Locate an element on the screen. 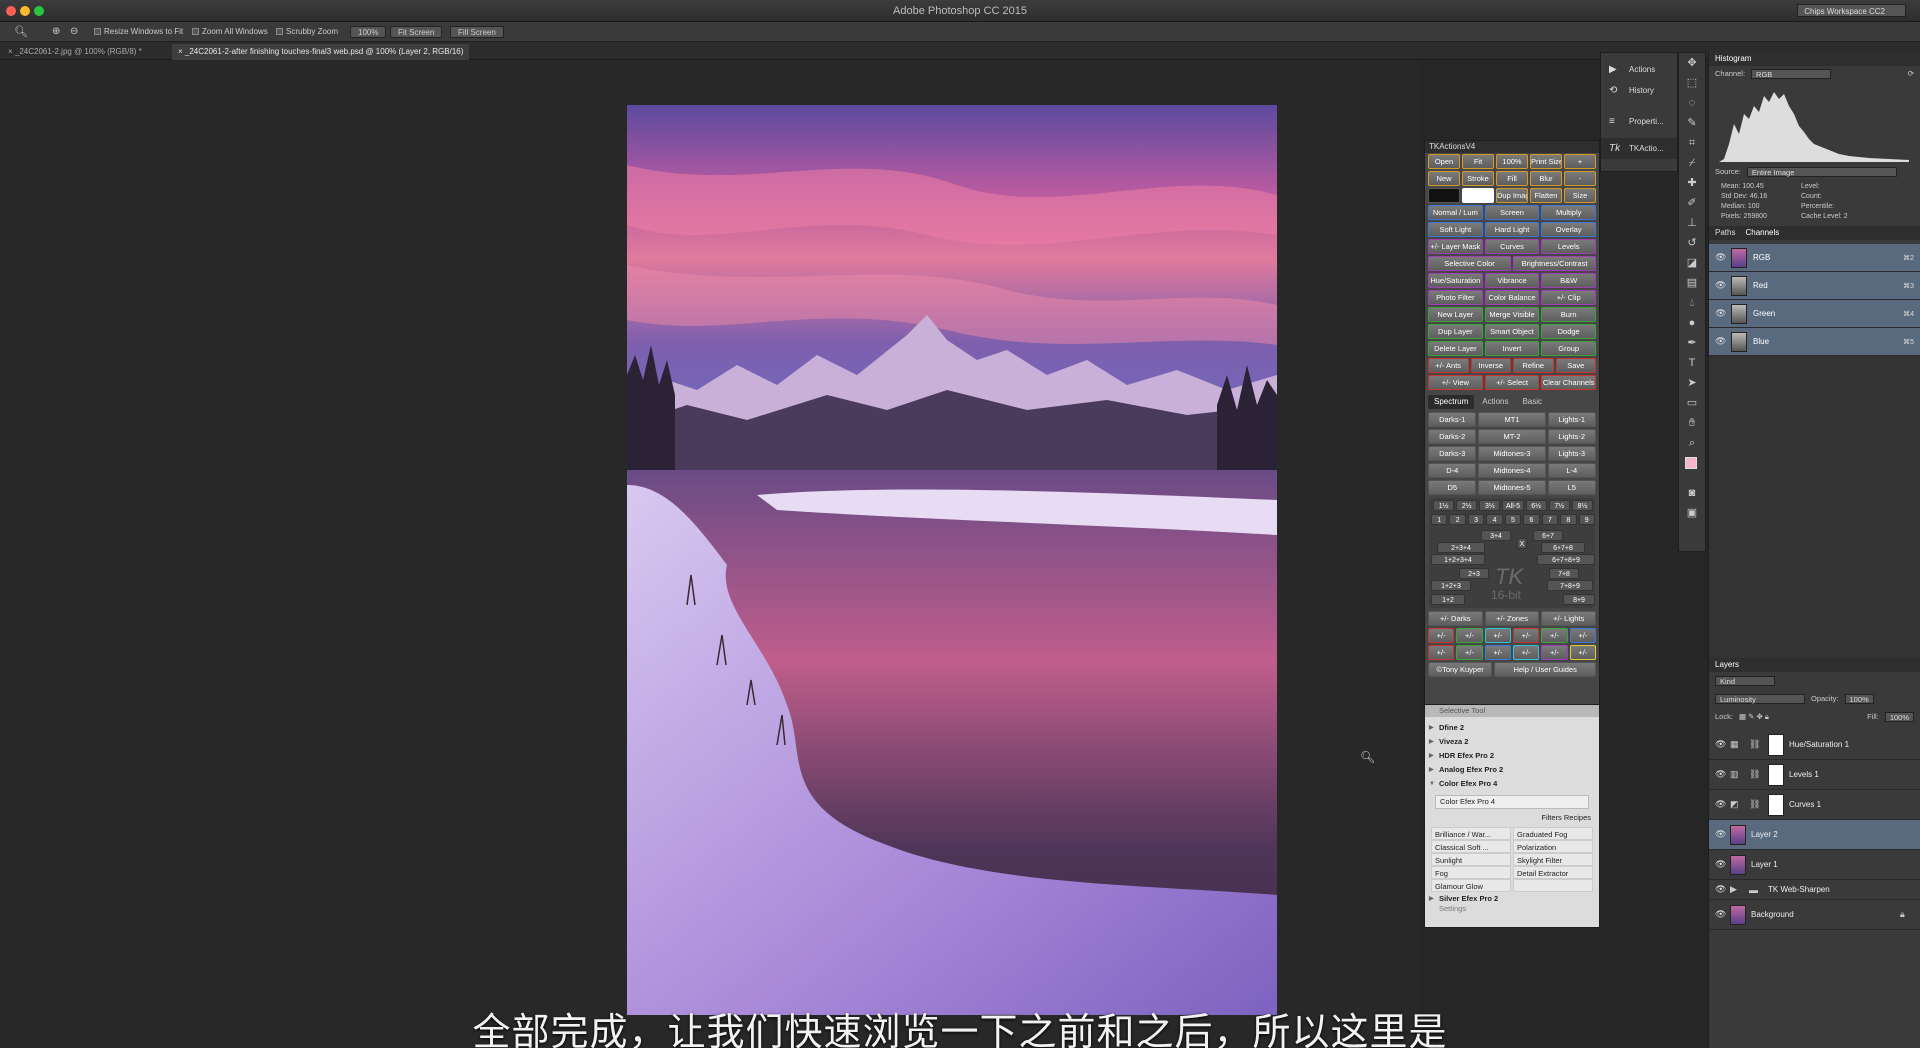 This screenshot has height=1048, width=1920. st-filter-item is located at coordinates (1553, 885).